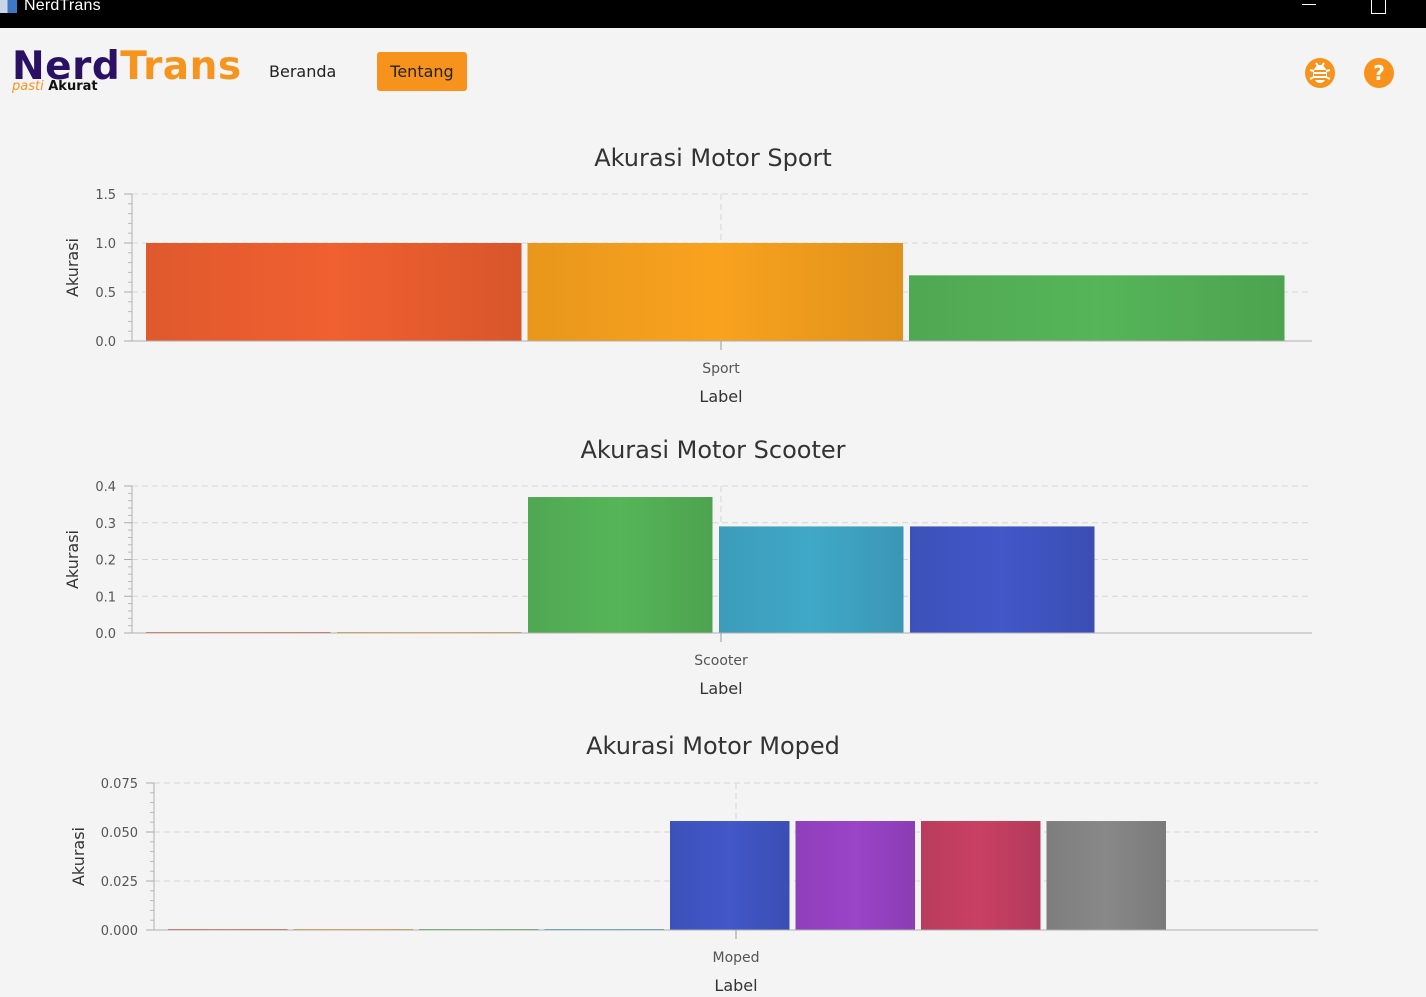 The image size is (1426, 997). What do you see at coordinates (1309, 10) in the screenshot?
I see `minimize-button` at bounding box center [1309, 10].